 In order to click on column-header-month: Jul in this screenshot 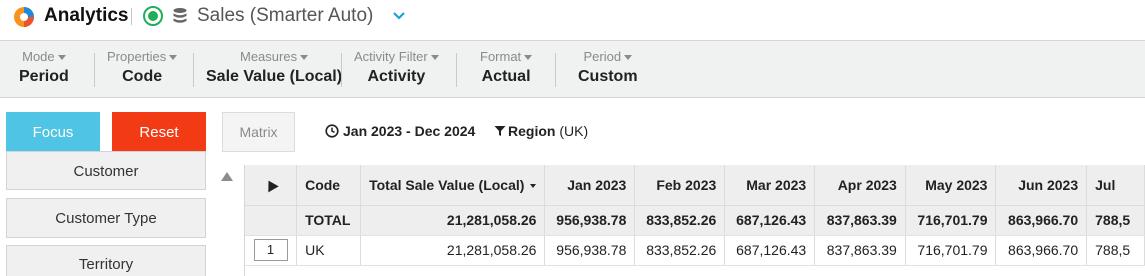, I will do `click(1115, 185)`.